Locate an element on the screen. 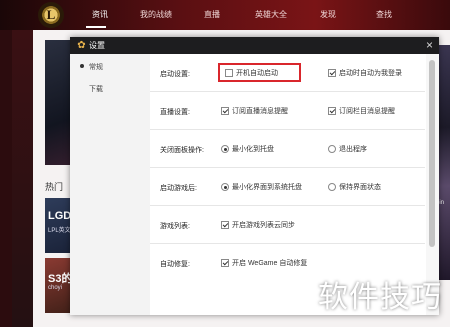  top-bar: L 资讯 我的战绩 直播 英雄大全 发现 查找 is located at coordinates (225, 15).